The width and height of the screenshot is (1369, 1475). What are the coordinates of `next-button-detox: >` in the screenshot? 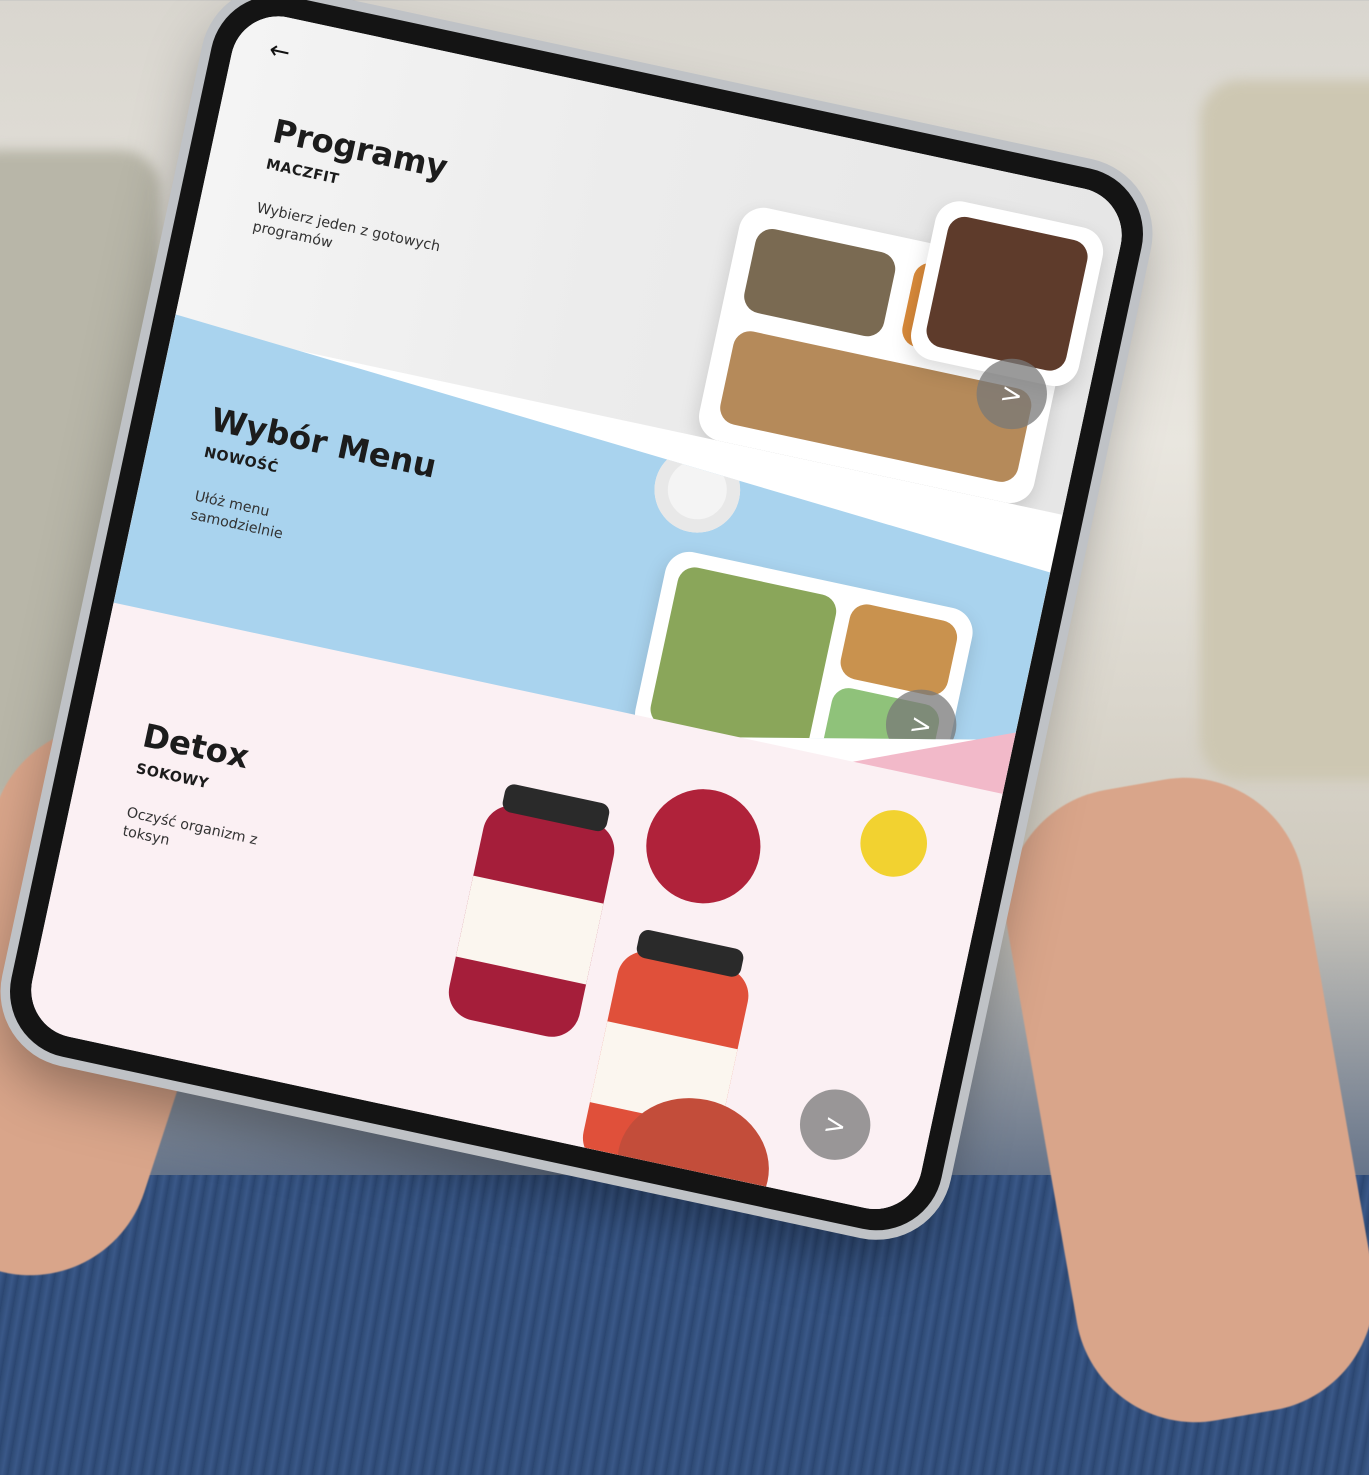 It's located at (835, 1124).